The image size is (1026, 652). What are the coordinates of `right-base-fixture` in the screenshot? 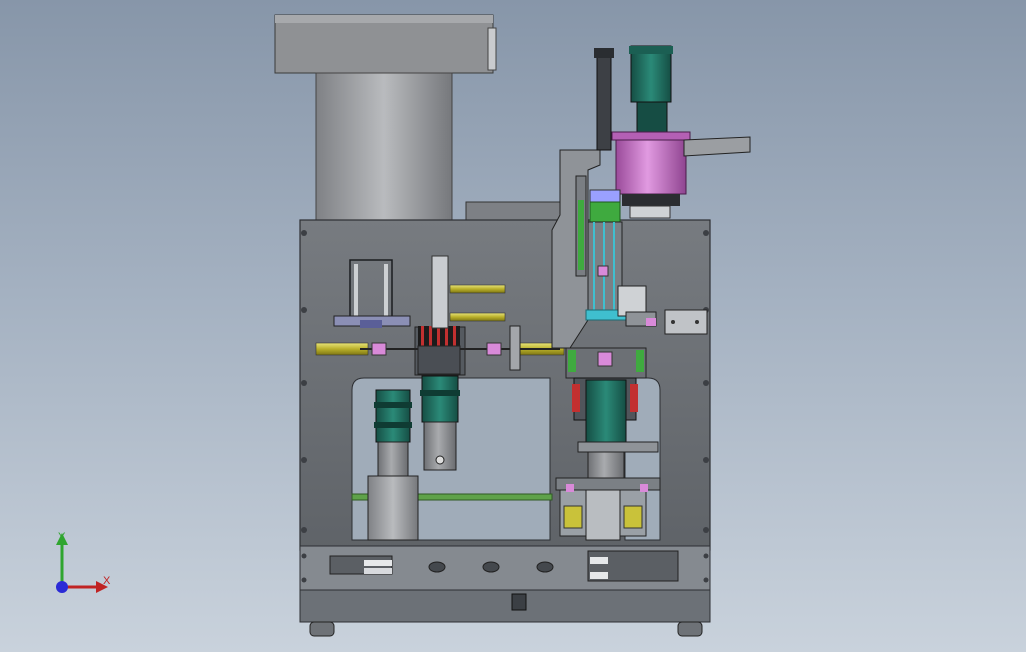 It's located at (608, 509).